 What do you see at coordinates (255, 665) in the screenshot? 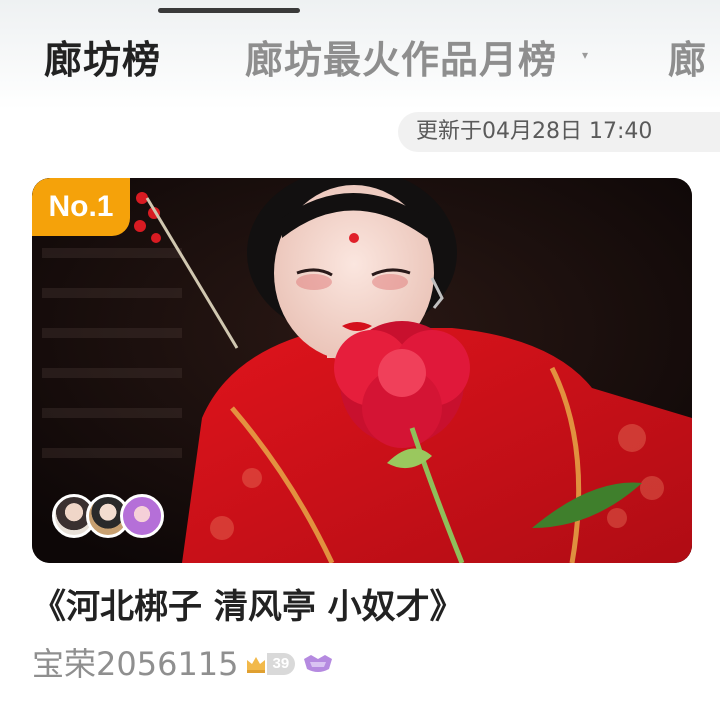
I see `crown-icon` at bounding box center [255, 665].